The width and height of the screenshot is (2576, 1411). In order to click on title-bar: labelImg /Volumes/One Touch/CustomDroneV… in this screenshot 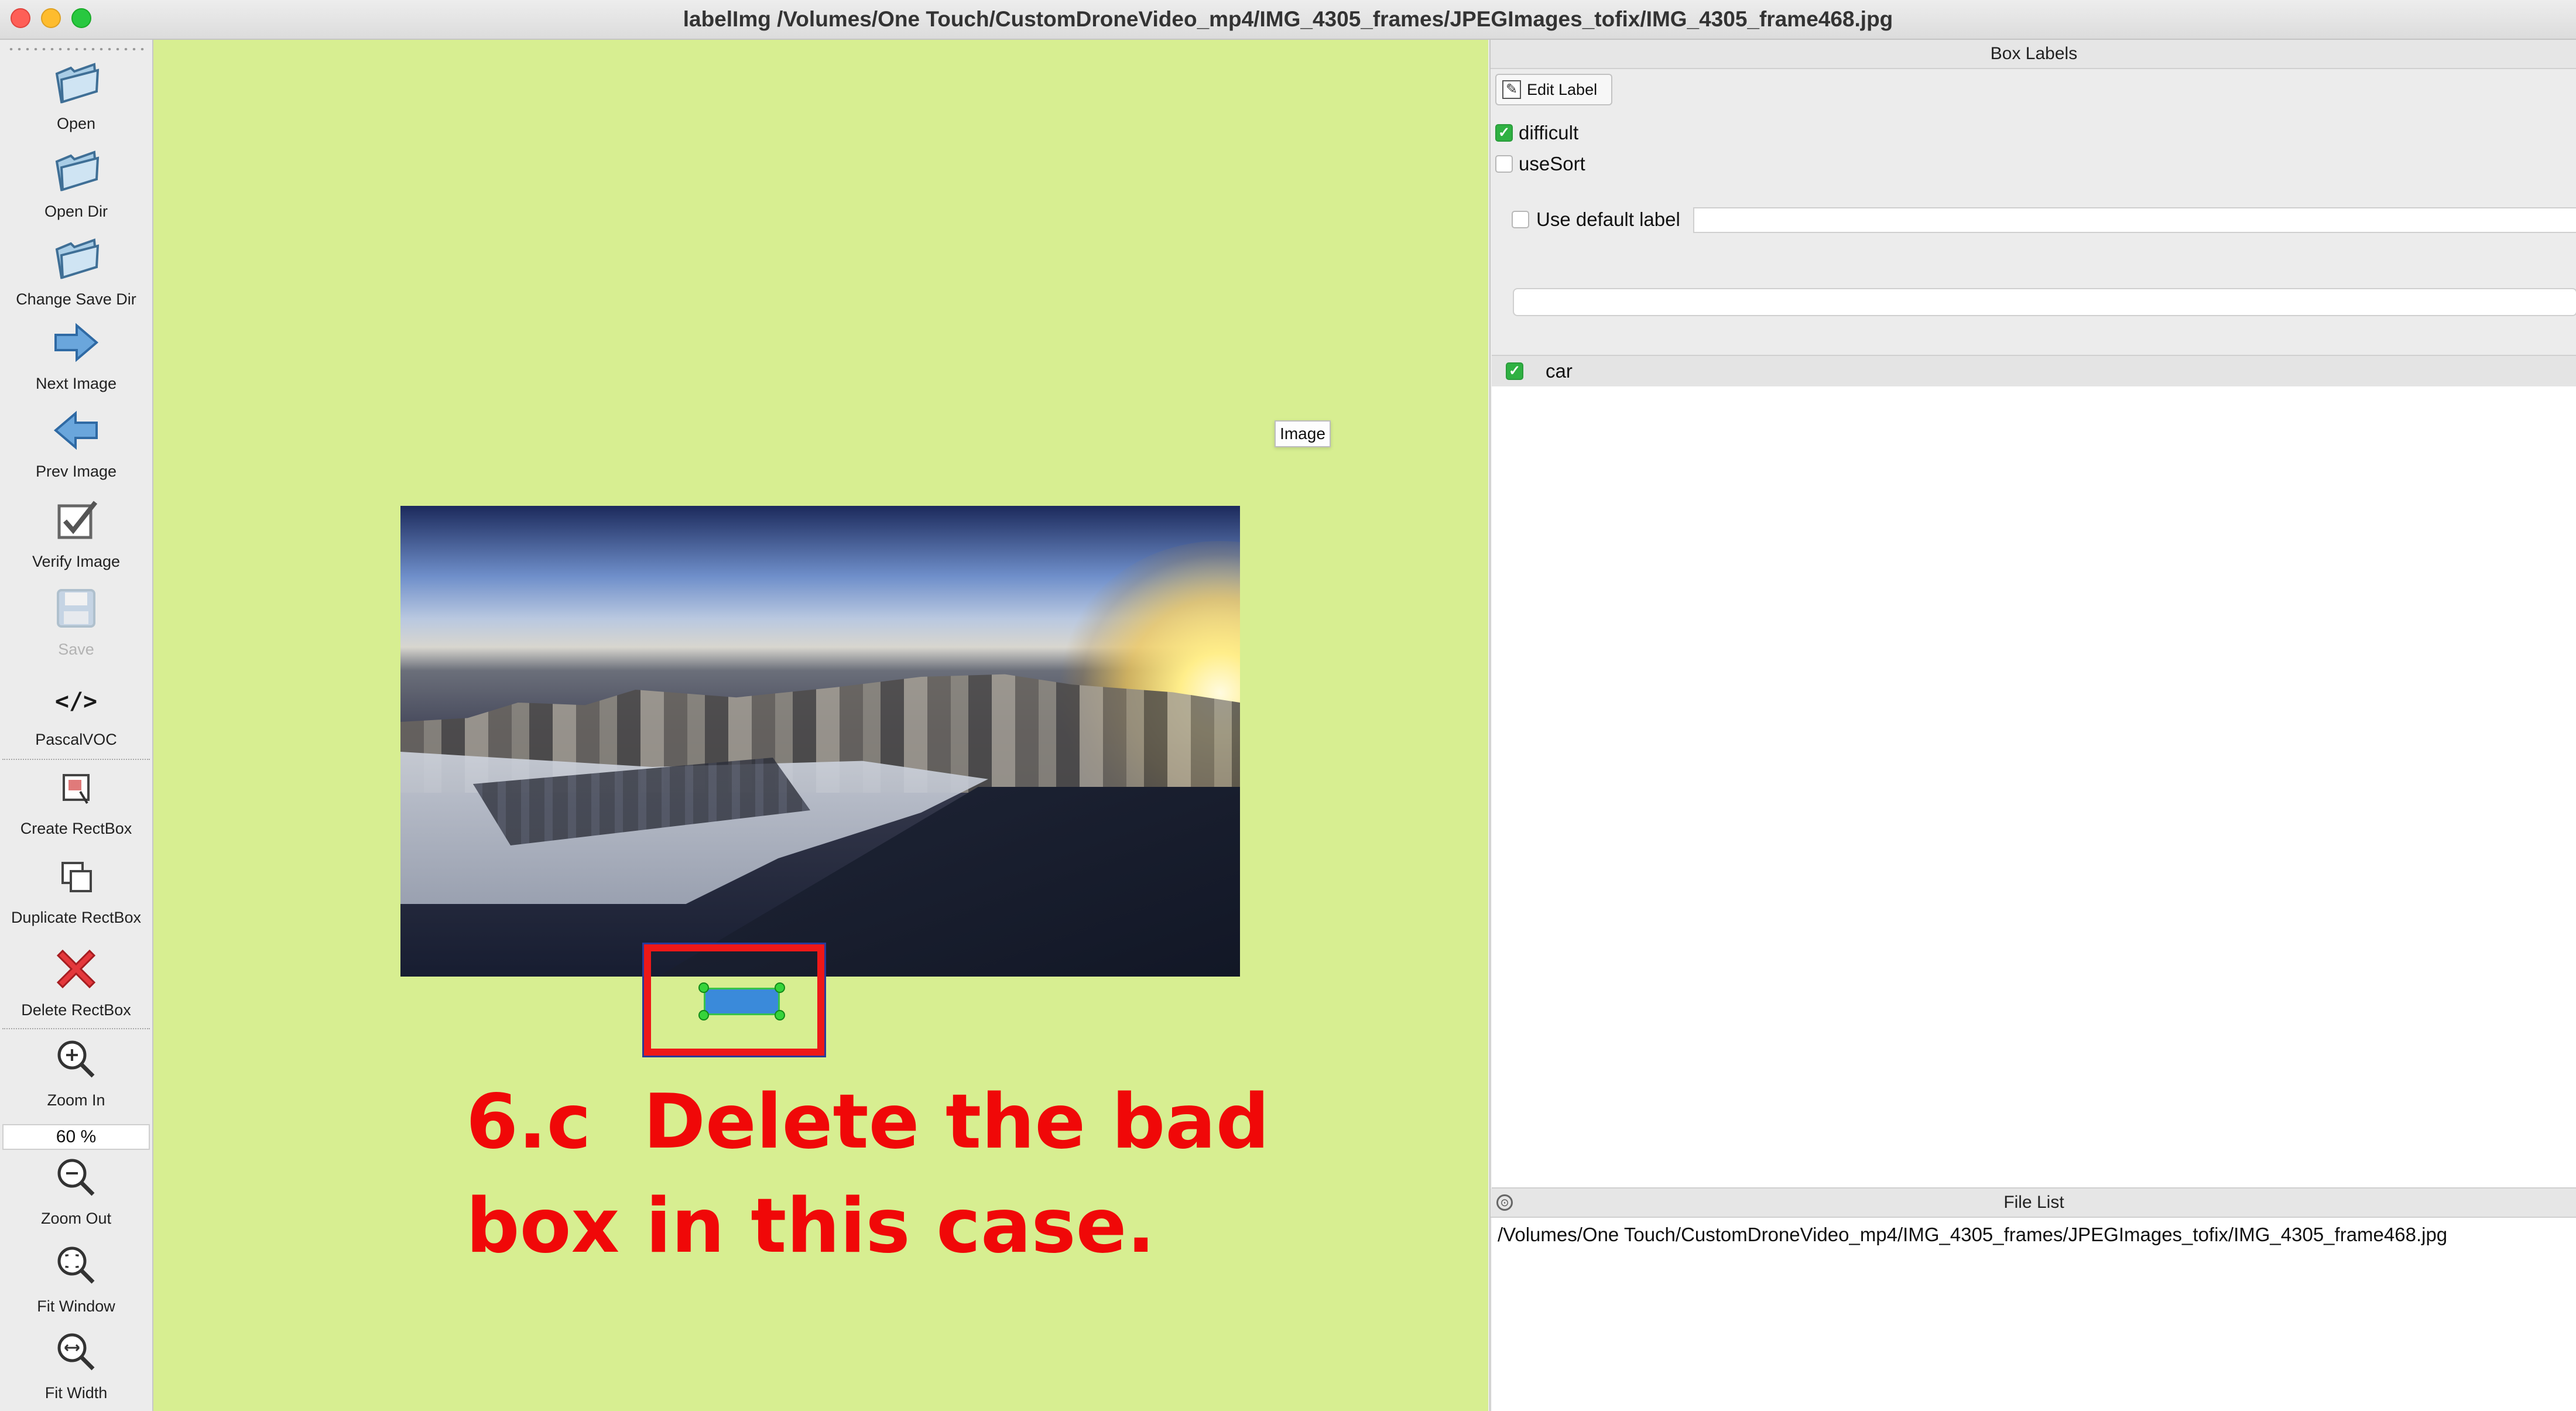, I will do `click(1288, 20)`.